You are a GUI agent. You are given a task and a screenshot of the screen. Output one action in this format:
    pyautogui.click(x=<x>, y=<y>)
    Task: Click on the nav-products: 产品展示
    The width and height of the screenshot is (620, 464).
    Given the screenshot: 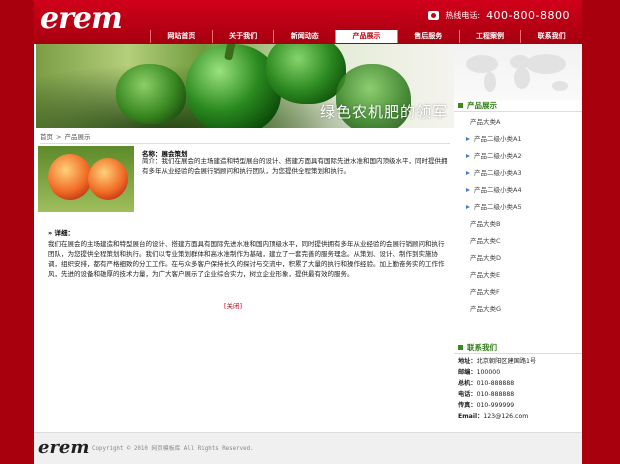 What is the action you would take?
    pyautogui.click(x=366, y=36)
    